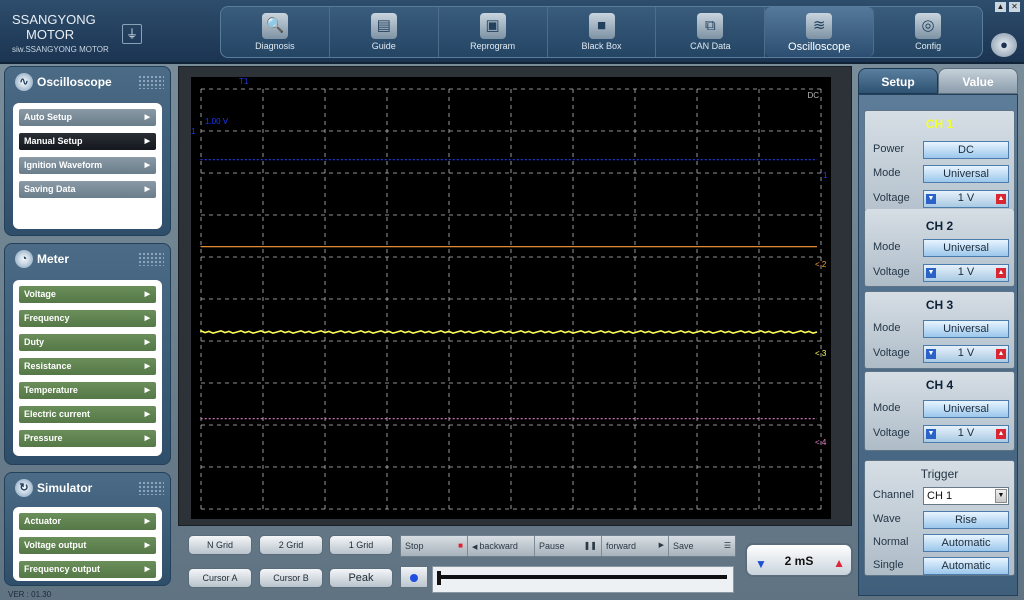  Describe the element at coordinates (820, 353) in the screenshot. I see `ch3-marker: < 3` at that location.